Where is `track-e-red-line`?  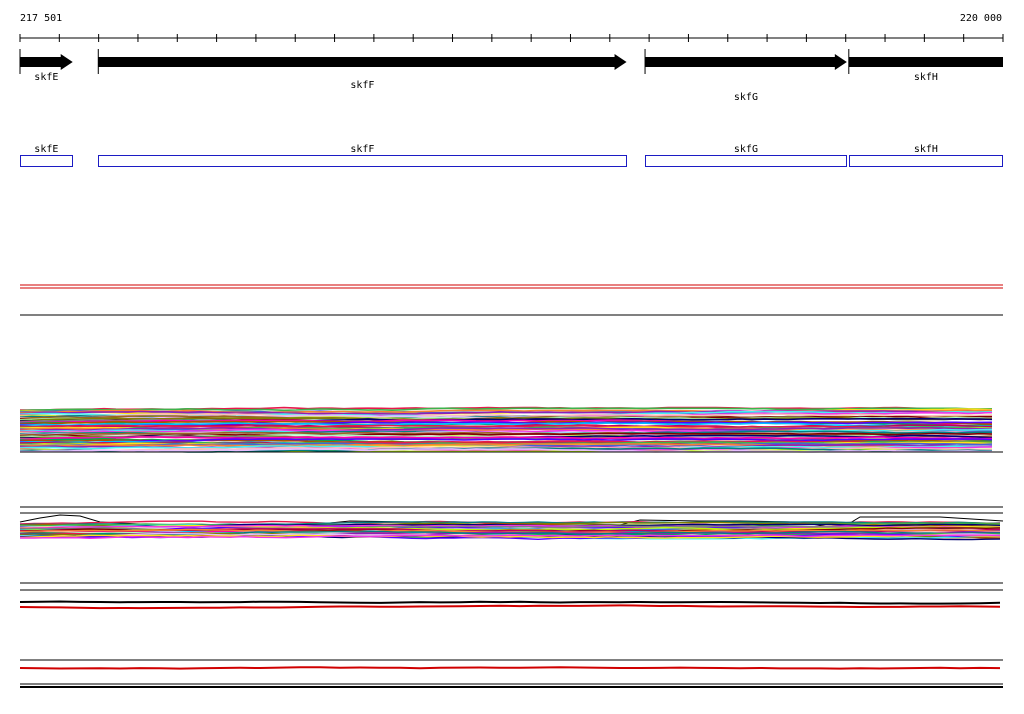
track-e-red-line is located at coordinates (510, 668).